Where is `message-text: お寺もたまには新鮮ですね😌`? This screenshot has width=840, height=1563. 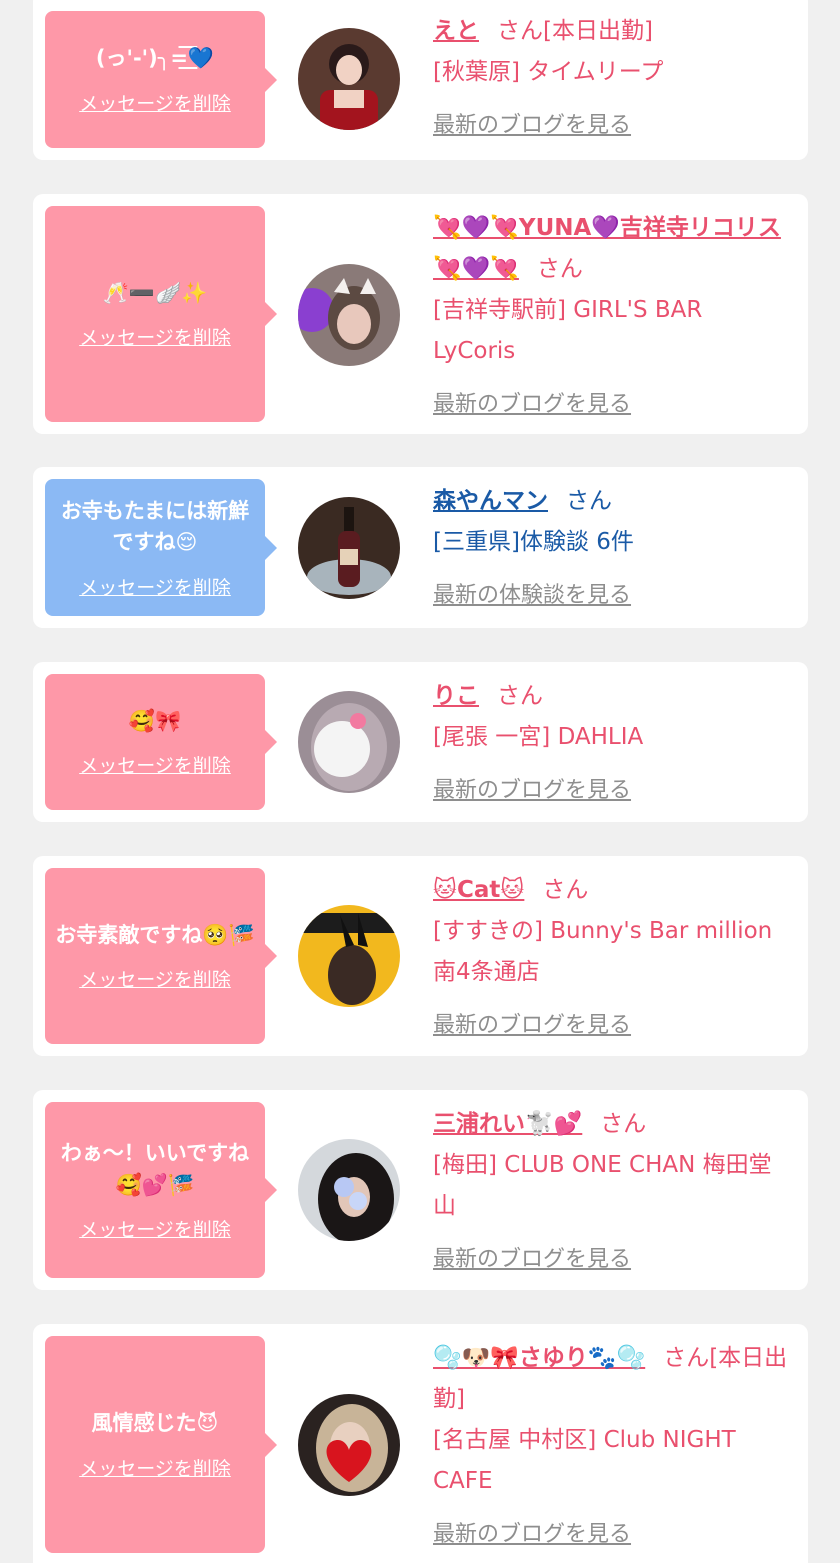 message-text: お寺もたまには新鮮ですね😌 is located at coordinates (155, 526).